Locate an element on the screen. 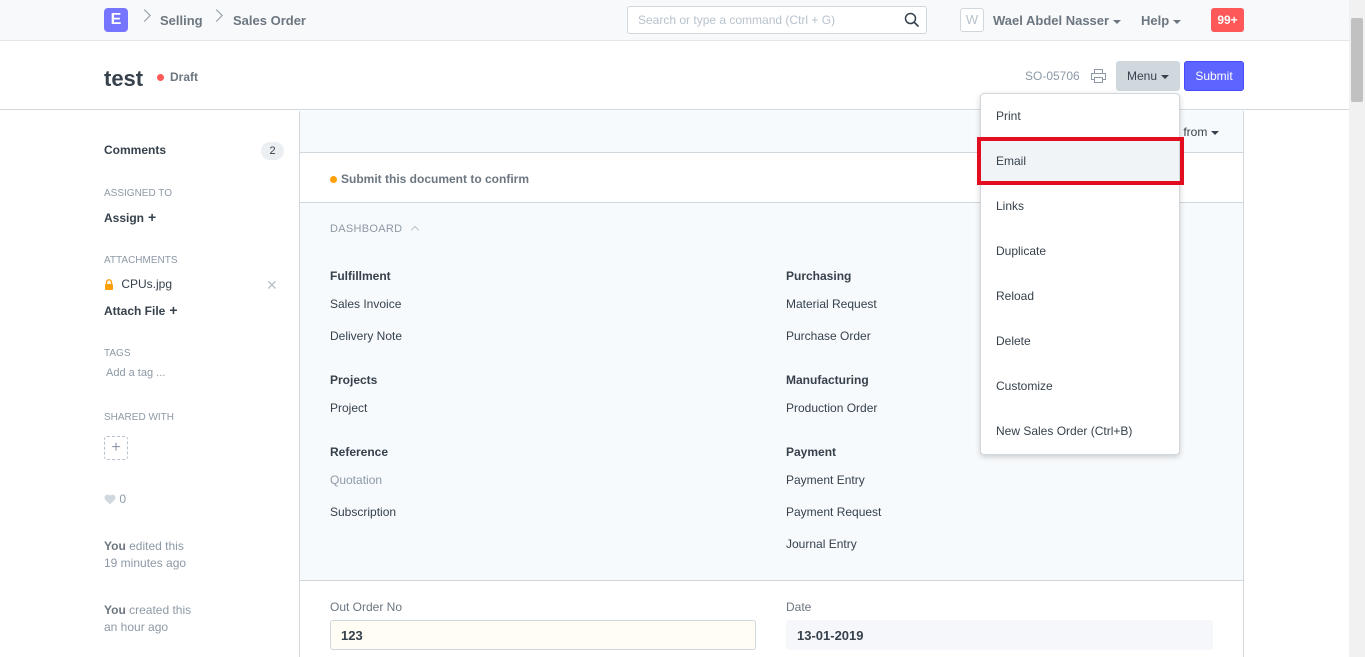  dashboard-group-title: Manufacturing is located at coordinates (827, 380).